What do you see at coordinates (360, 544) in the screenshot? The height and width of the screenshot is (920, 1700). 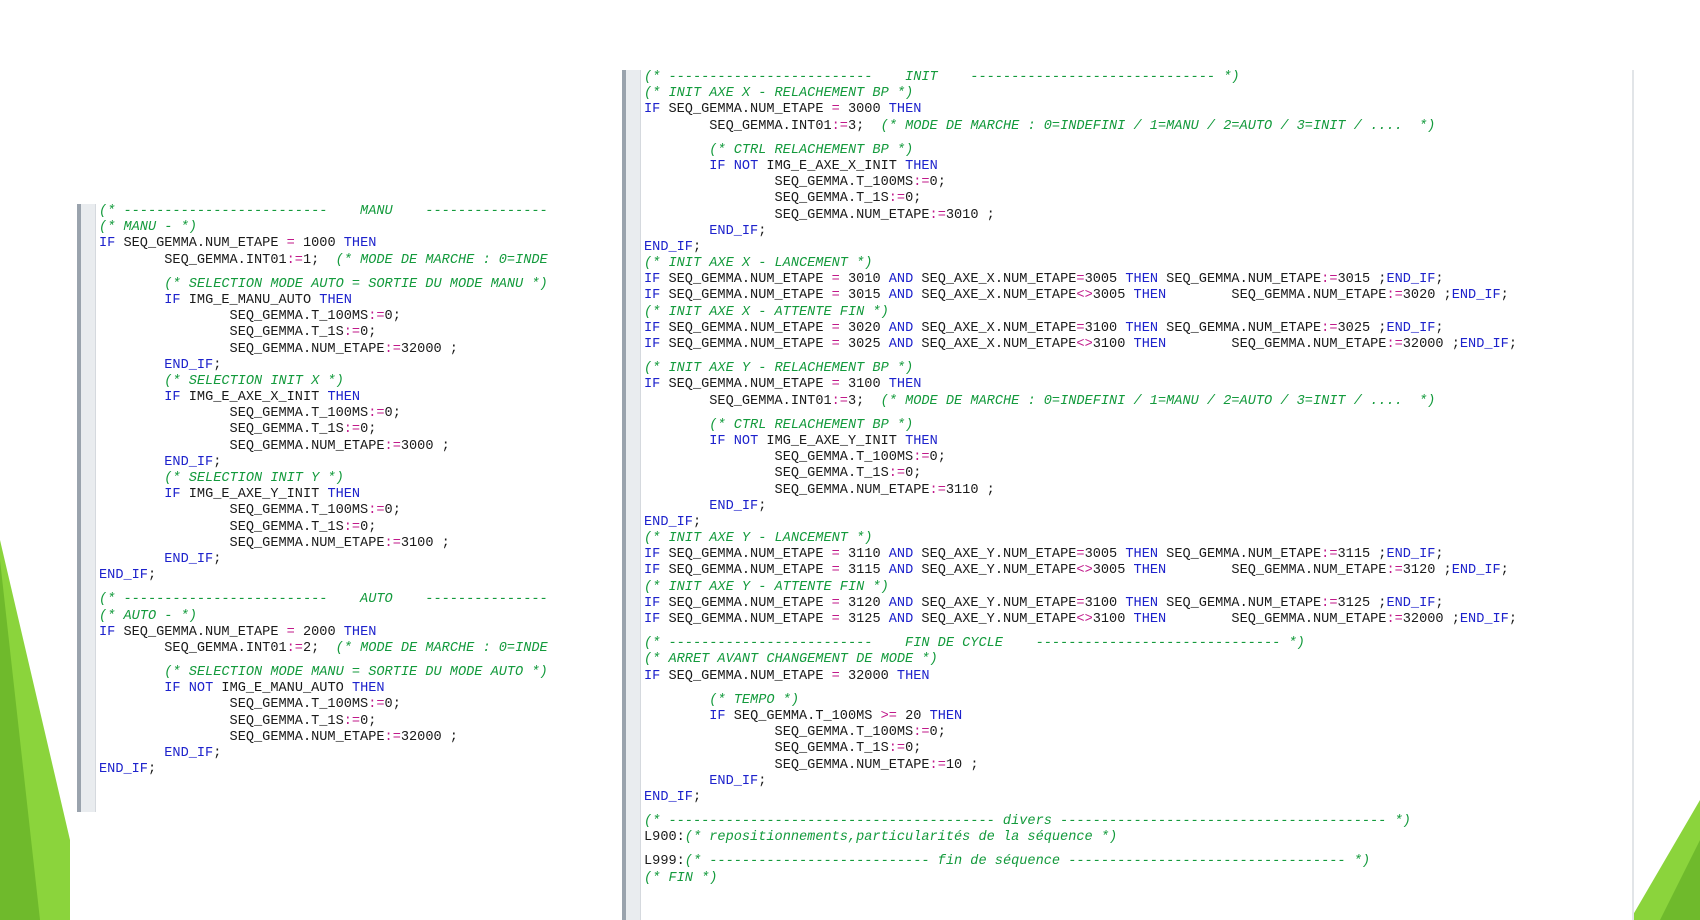 I see `code-line: SEQ_GEMMA.NUM_ETAPE:=3100 ;` at bounding box center [360, 544].